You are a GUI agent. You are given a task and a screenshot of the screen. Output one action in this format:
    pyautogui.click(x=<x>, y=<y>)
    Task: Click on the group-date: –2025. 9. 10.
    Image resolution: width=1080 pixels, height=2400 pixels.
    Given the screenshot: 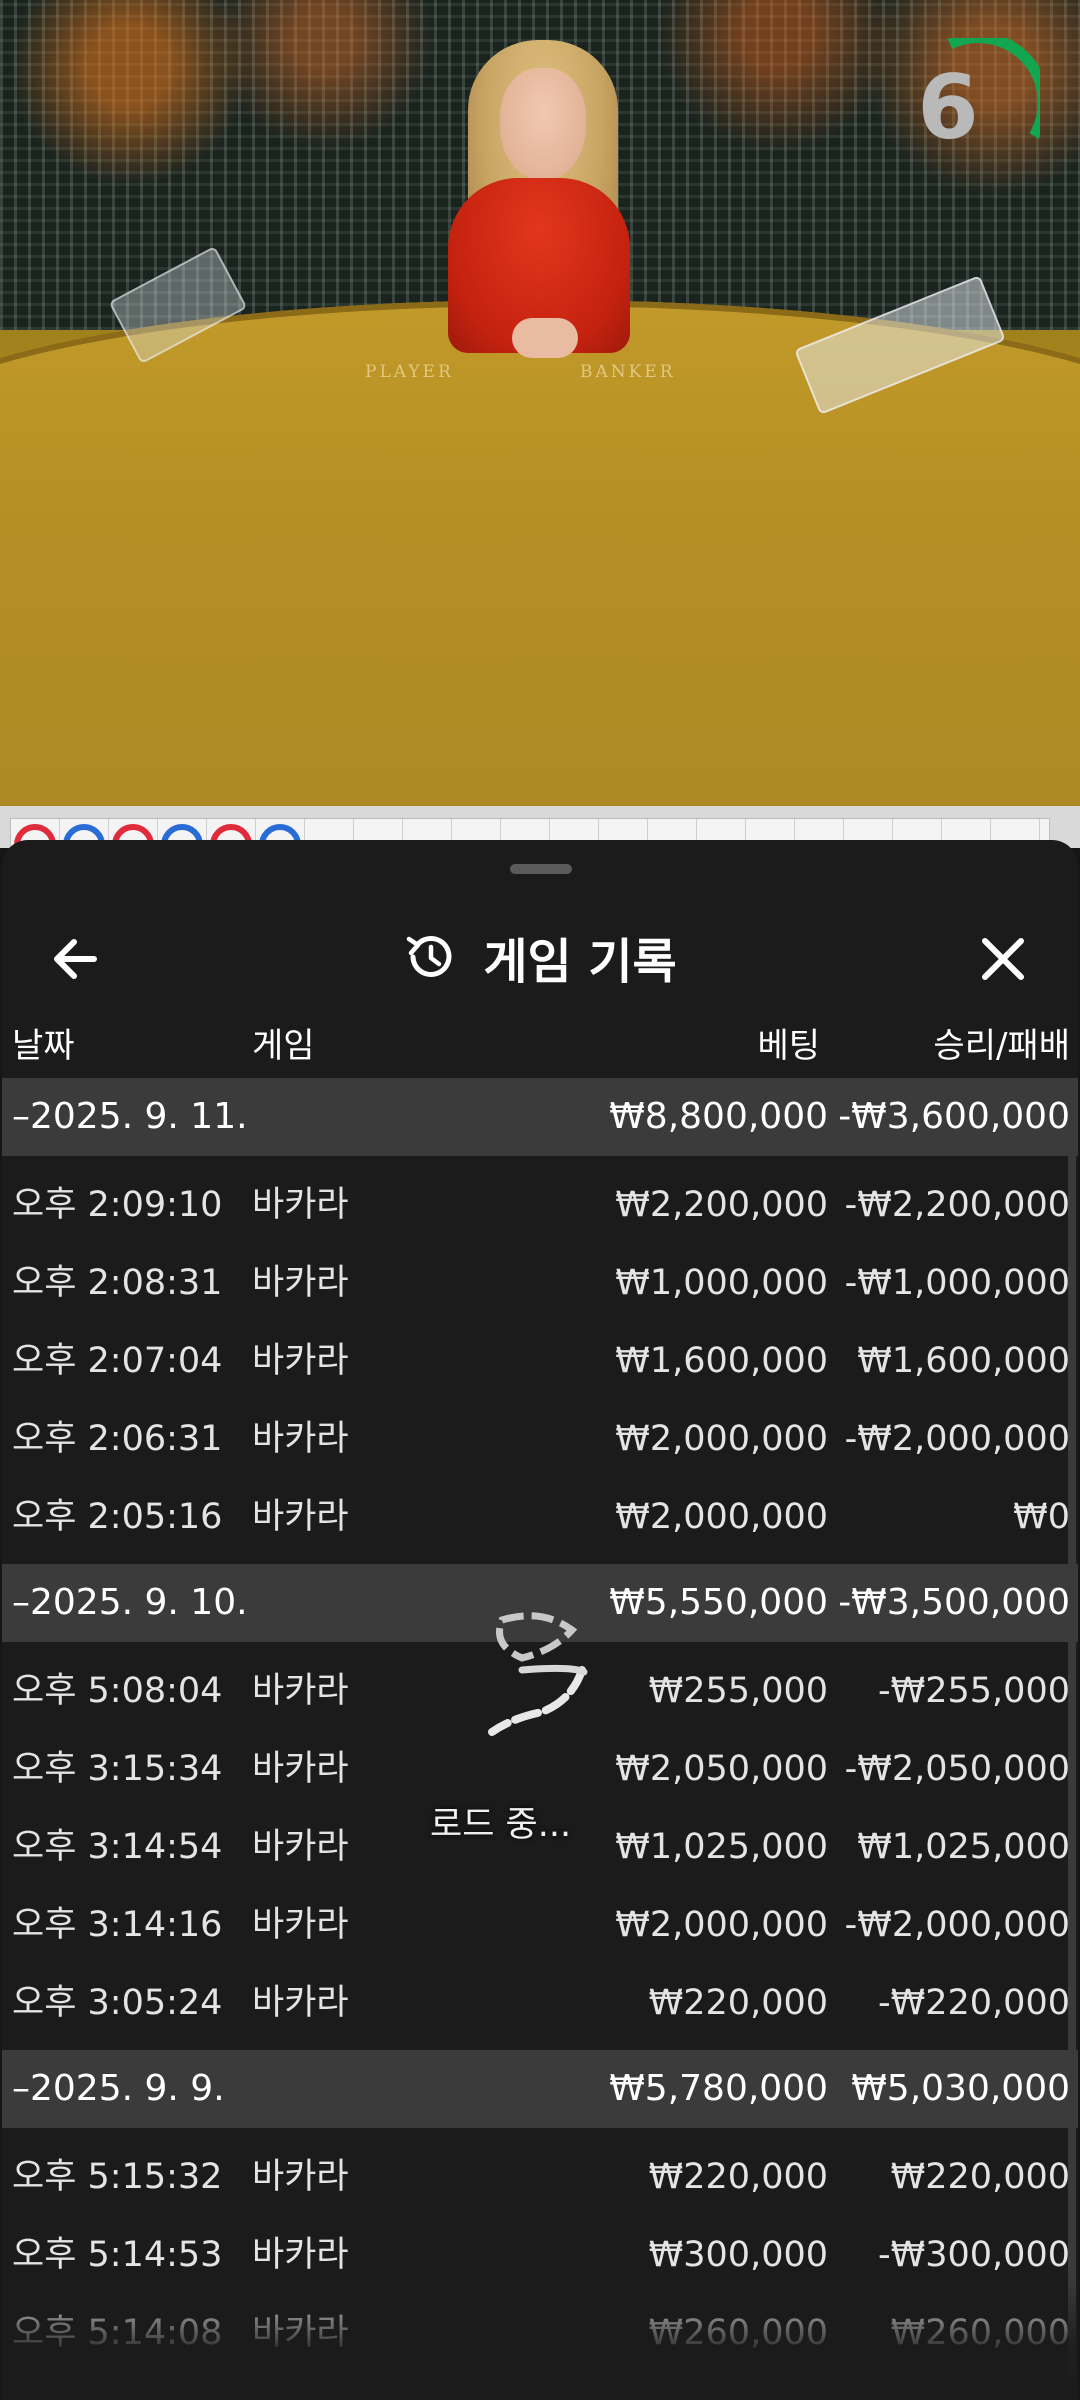 What is the action you would take?
    pyautogui.click(x=130, y=1603)
    